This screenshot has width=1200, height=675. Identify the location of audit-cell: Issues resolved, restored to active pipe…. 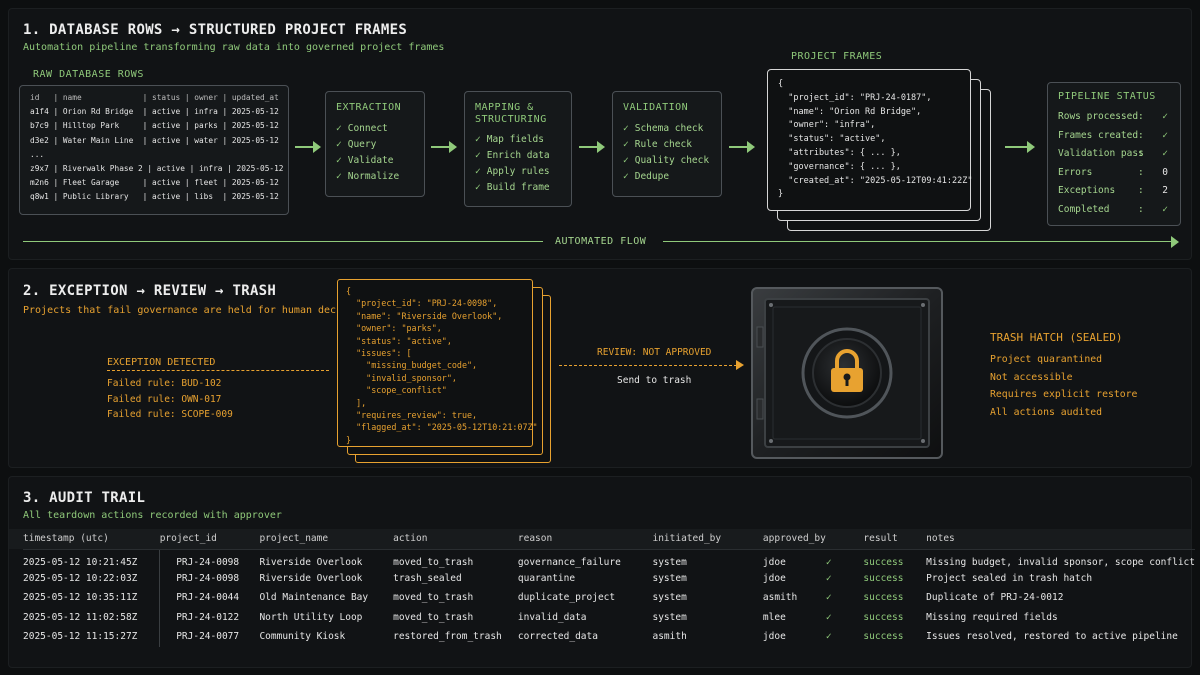
(1052, 637).